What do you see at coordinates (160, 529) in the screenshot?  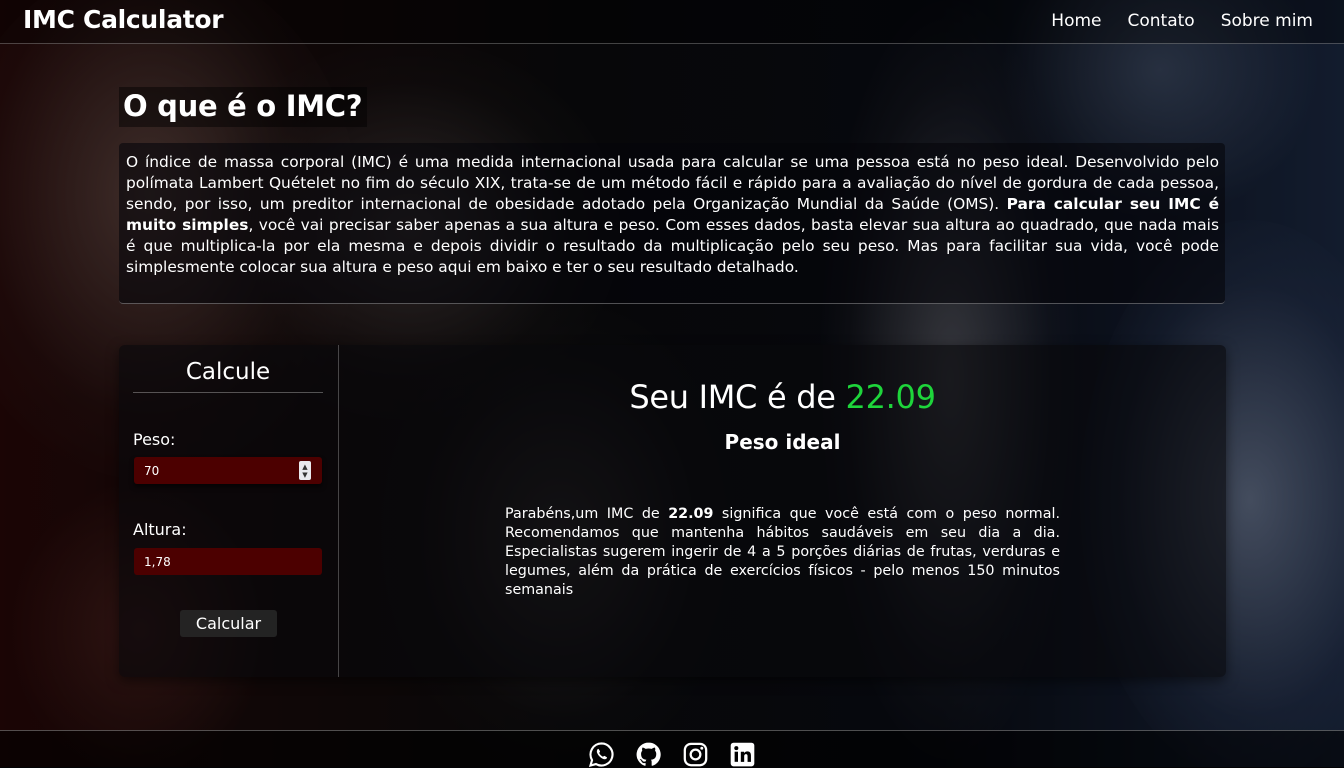 I see `altura-label: Altura:` at bounding box center [160, 529].